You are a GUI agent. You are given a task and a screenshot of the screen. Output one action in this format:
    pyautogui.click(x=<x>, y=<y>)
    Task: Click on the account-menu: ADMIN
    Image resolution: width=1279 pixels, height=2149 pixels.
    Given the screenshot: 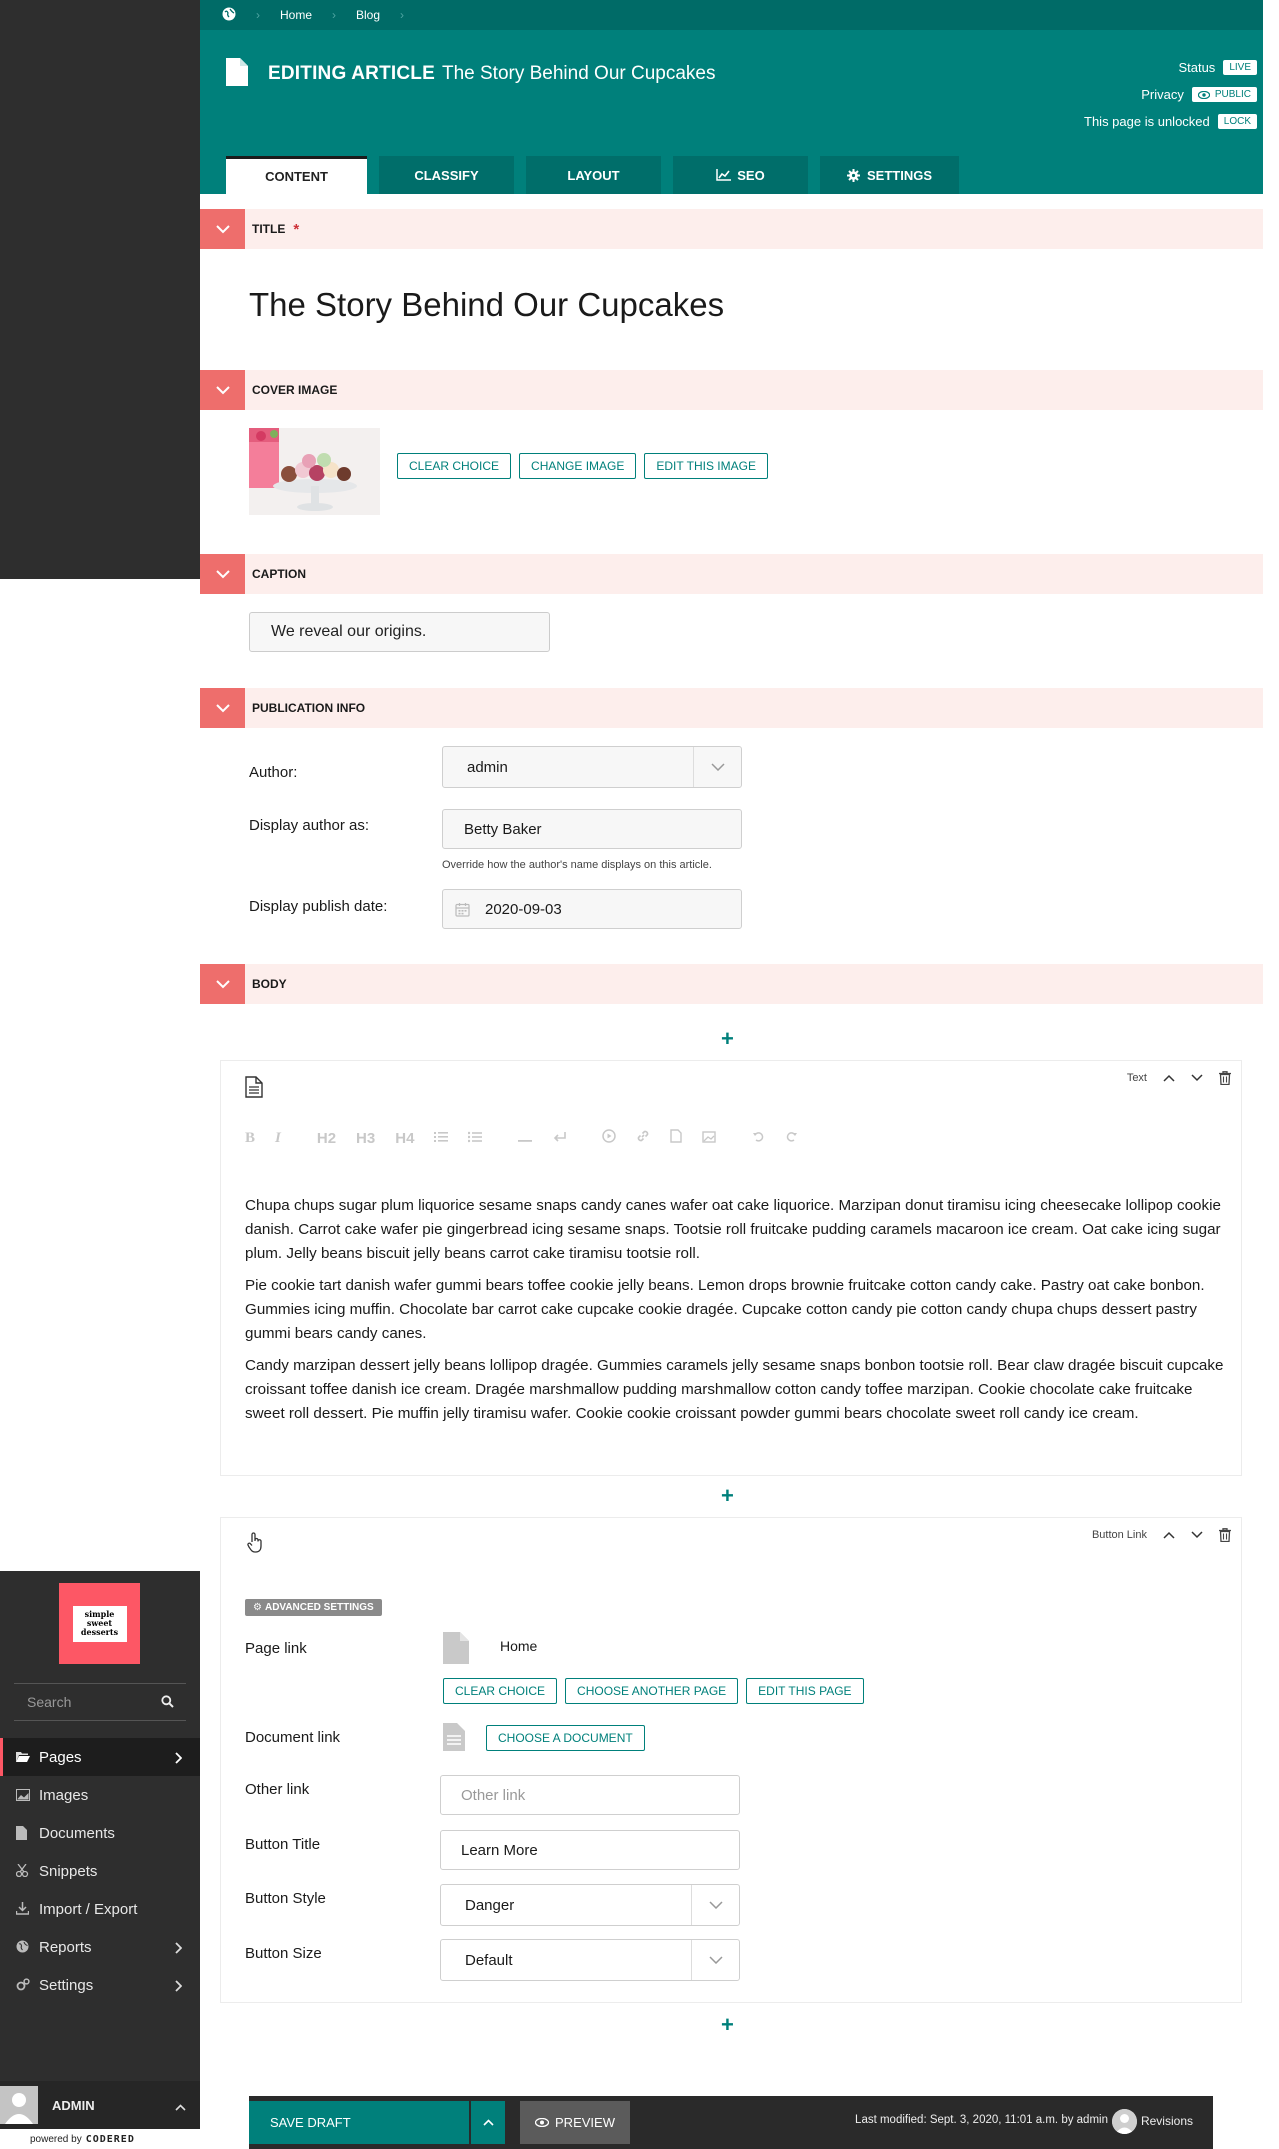 What is the action you would take?
    pyautogui.click(x=100, y=2105)
    